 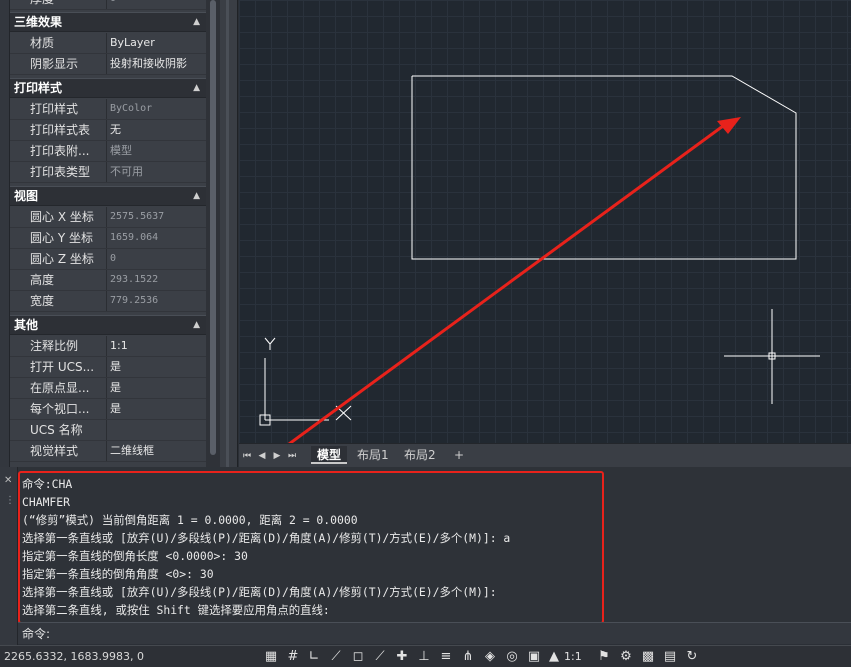 I want to click on annotation-monitor-icon: ▣, so click(x=534, y=657).